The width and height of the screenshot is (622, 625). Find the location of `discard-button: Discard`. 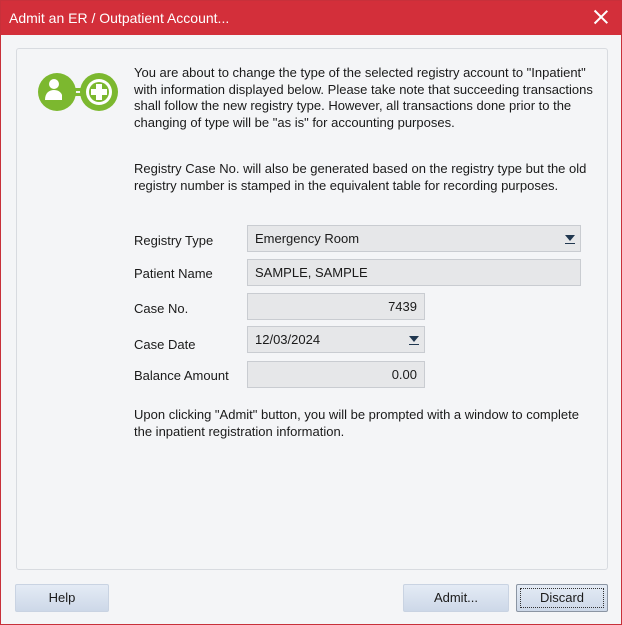

discard-button: Discard is located at coordinates (562, 598).